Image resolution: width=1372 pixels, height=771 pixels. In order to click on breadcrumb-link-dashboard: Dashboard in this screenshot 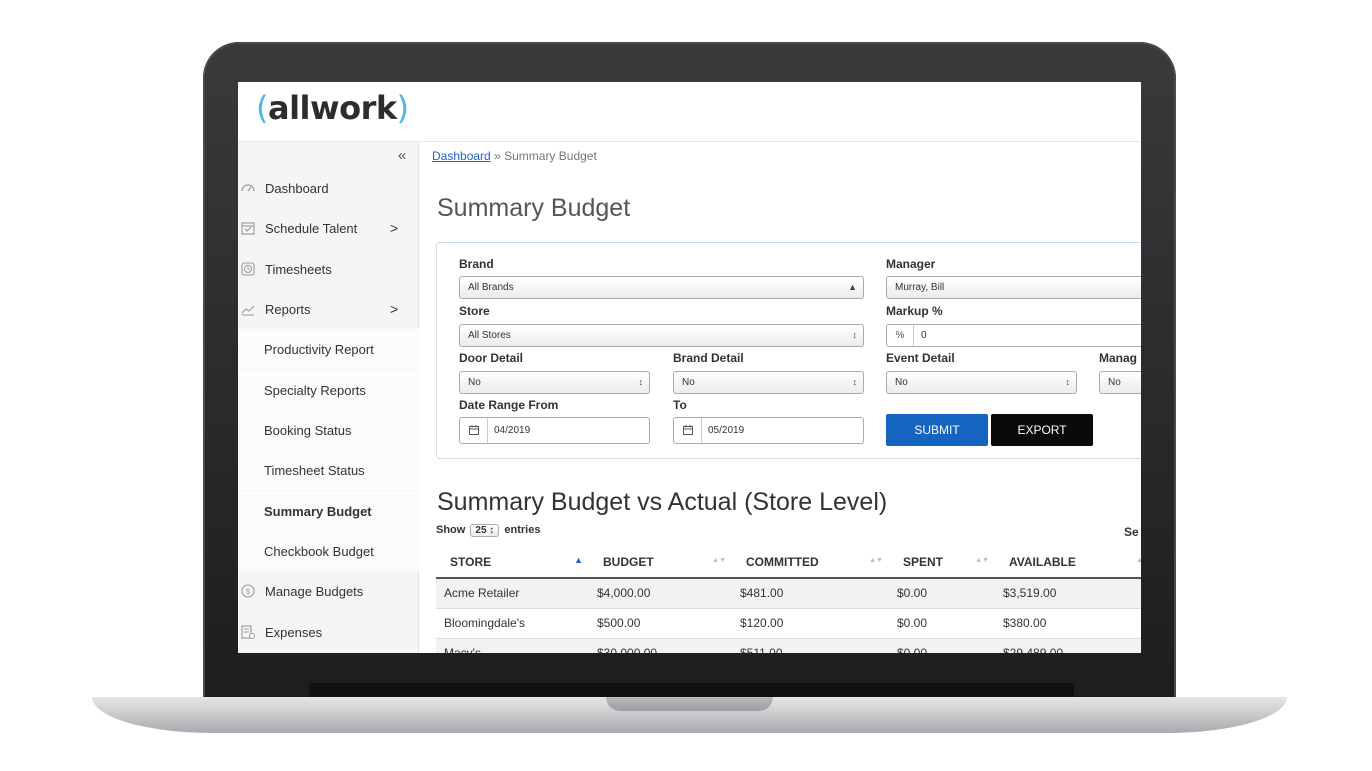, I will do `click(461, 156)`.